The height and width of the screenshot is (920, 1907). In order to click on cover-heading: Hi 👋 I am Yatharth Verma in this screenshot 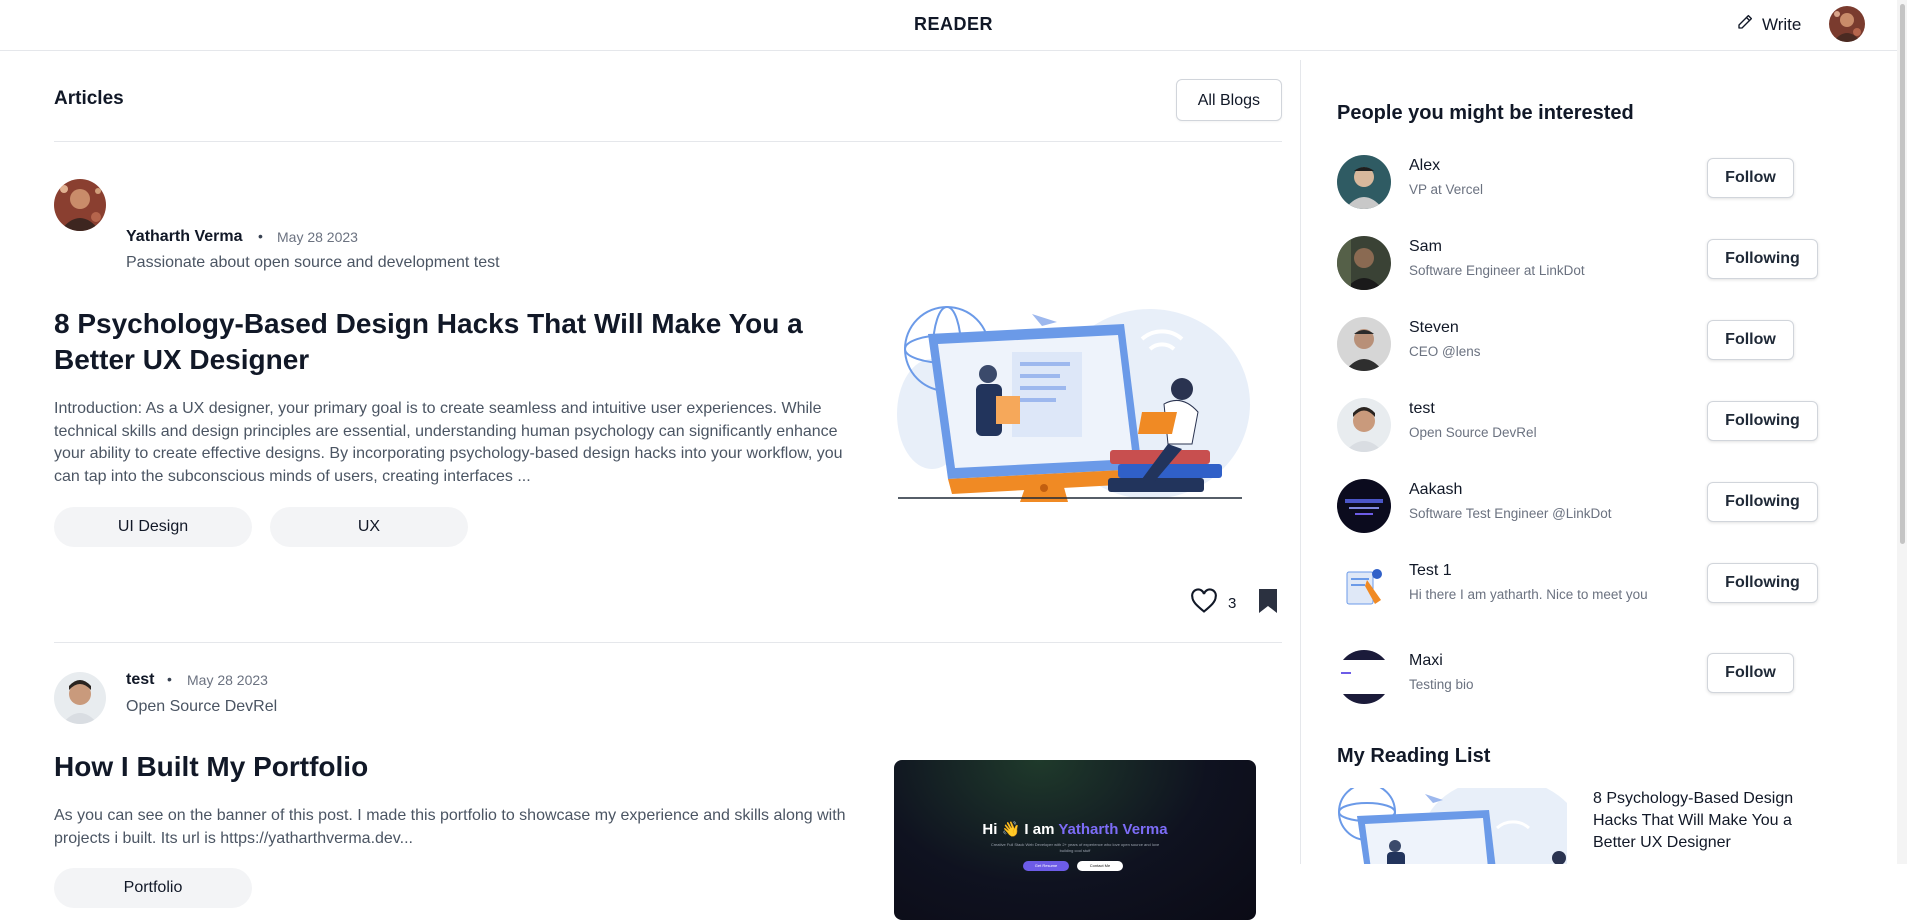, I will do `click(1075, 829)`.